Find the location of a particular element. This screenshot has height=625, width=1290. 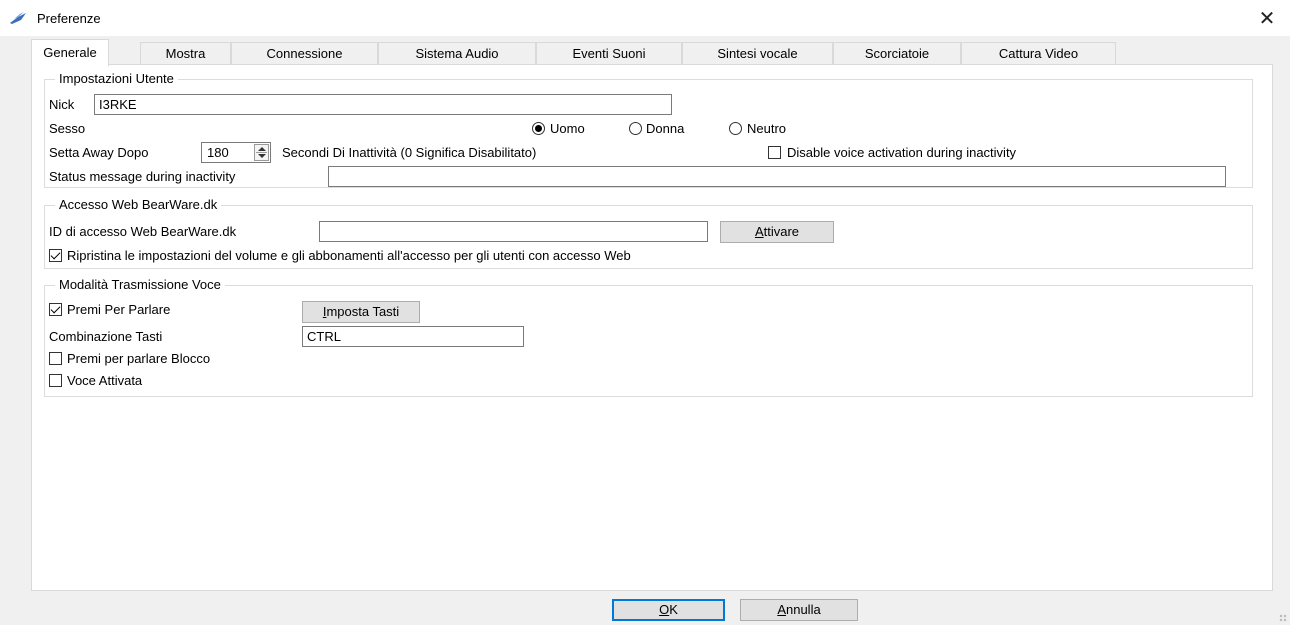

app-logo-icon is located at coordinates (18, 18).